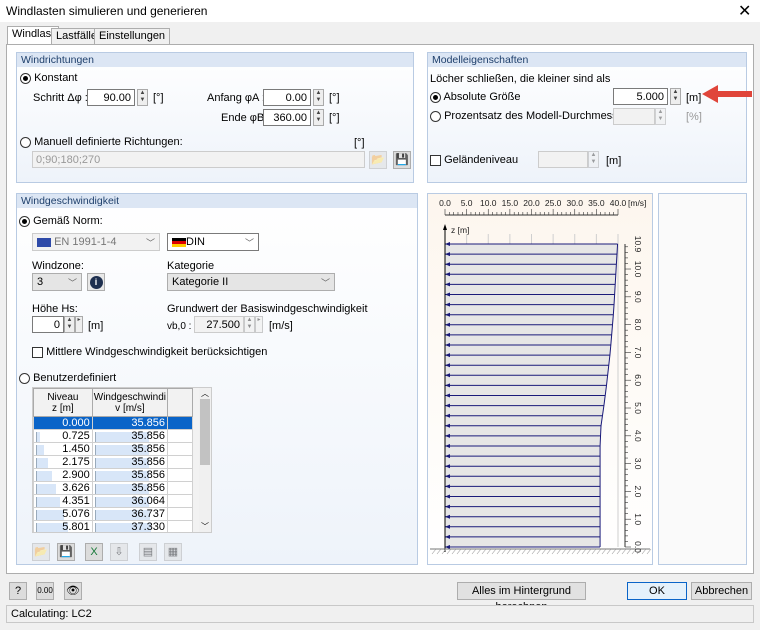 This screenshot has height=630, width=760. Describe the element at coordinates (744, 11) in the screenshot. I see `close-icon: ✕` at that location.